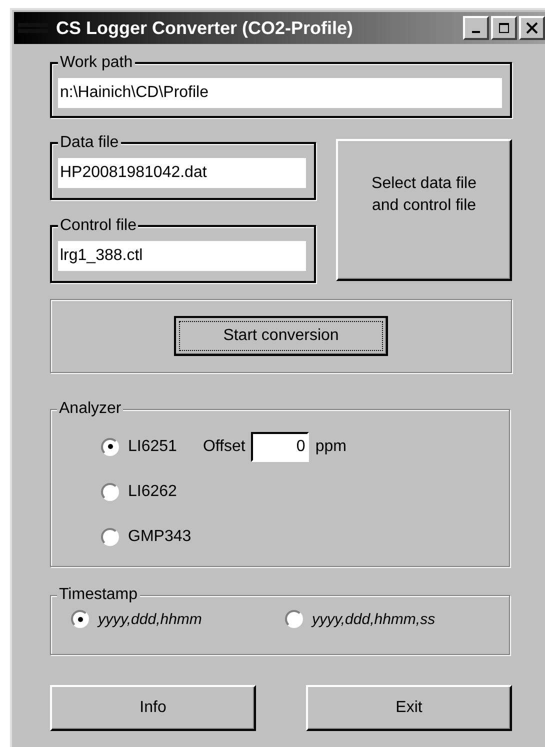  I want to click on start-conversion-button: Start conversion, so click(281, 336).